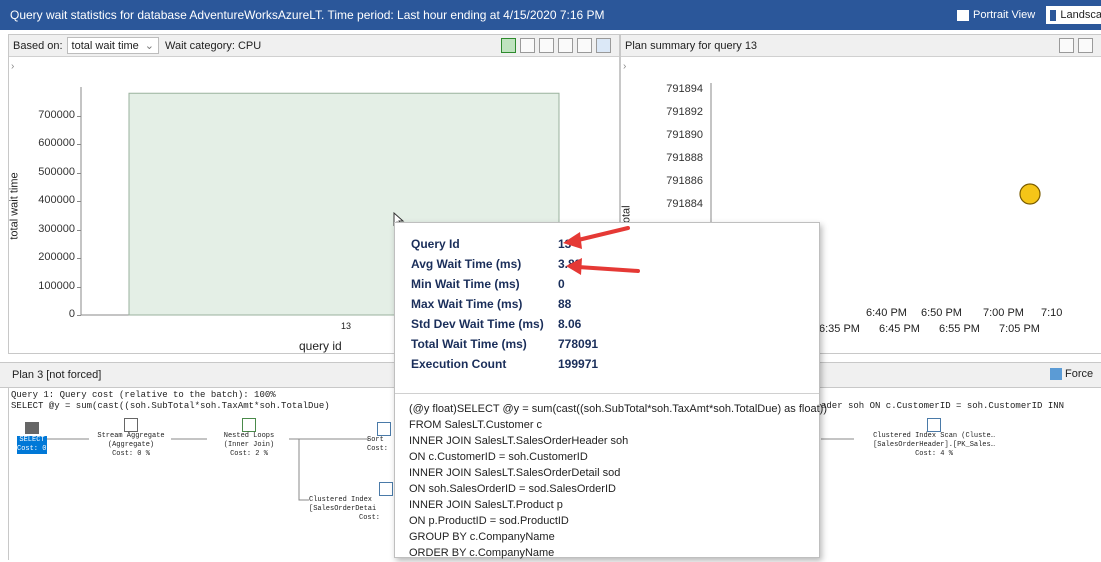 Image resolution: width=1101 pixels, height=562 pixels. Describe the element at coordinates (963, 15) in the screenshot. I see `portrait-view-icon` at that location.